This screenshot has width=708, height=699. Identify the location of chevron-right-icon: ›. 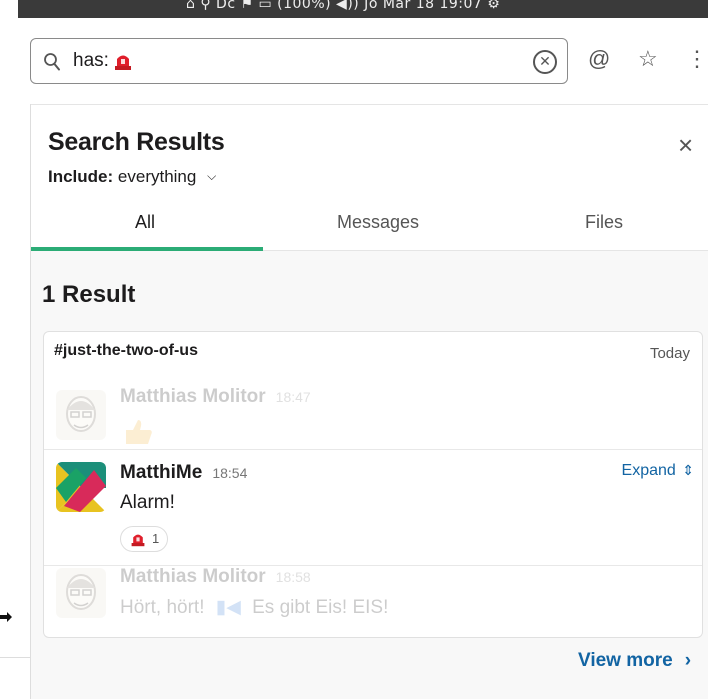
(688, 660).